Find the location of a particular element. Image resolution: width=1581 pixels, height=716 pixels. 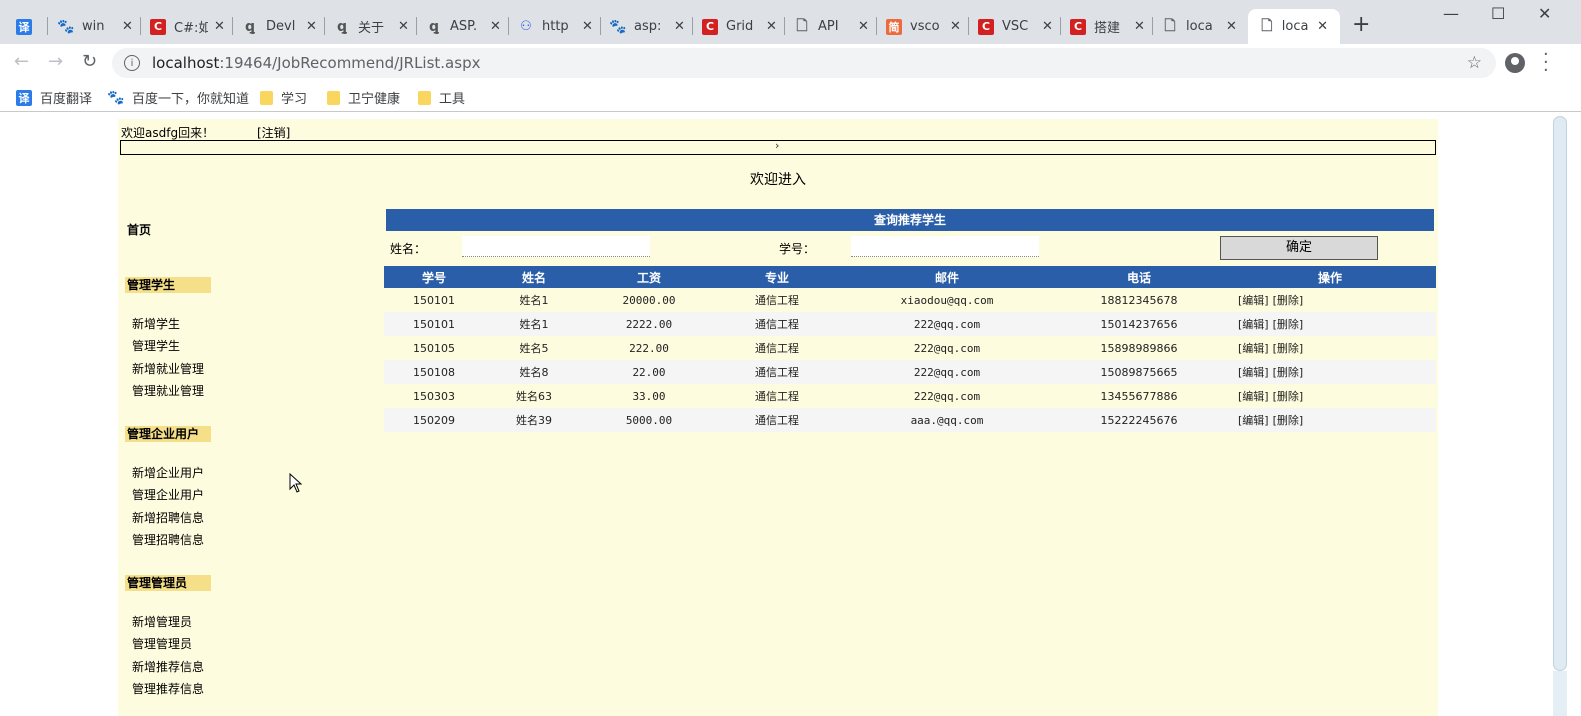

cell-name: 姓名63 is located at coordinates (534, 396).